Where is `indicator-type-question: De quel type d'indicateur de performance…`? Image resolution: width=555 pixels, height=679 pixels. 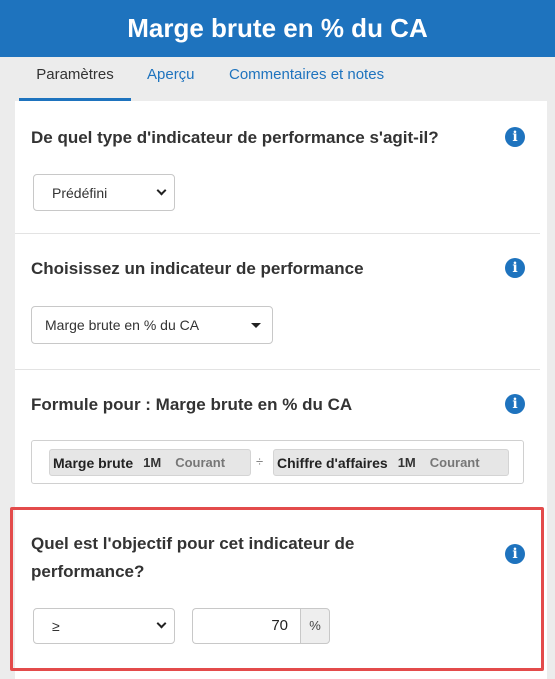
indicator-type-question: De quel type d'indicateur de performance… is located at coordinates (235, 137).